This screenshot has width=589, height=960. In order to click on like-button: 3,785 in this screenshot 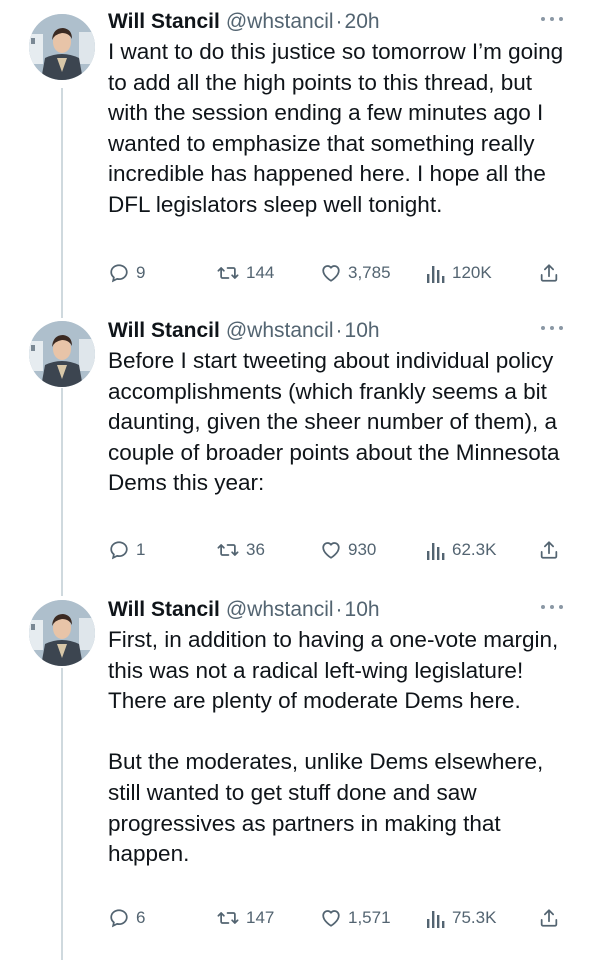, I will do `click(355, 273)`.